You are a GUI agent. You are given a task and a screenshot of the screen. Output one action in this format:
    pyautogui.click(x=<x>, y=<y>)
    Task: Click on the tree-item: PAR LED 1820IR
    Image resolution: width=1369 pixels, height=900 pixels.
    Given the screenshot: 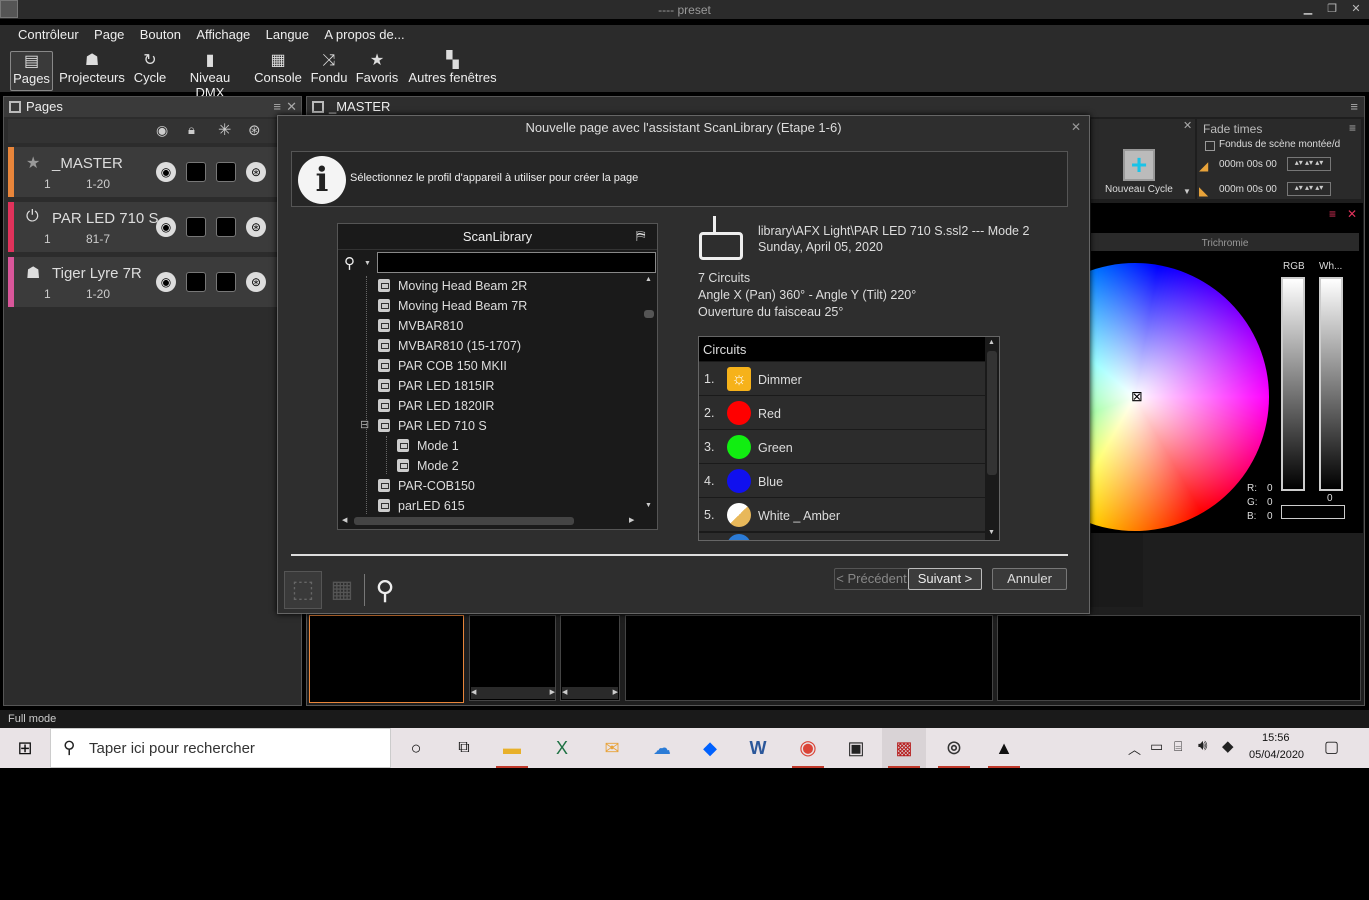 What is the action you would take?
    pyautogui.click(x=436, y=406)
    